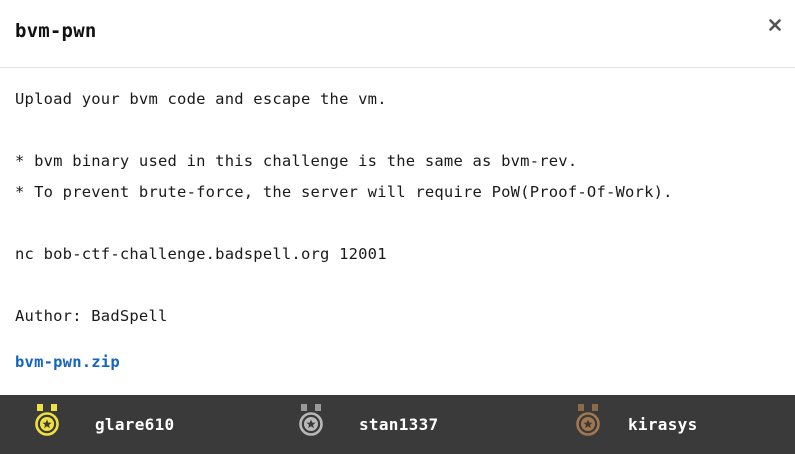 This screenshot has height=454, width=795. What do you see at coordinates (663, 424) in the screenshot?
I see `solver-name: kirasys` at bounding box center [663, 424].